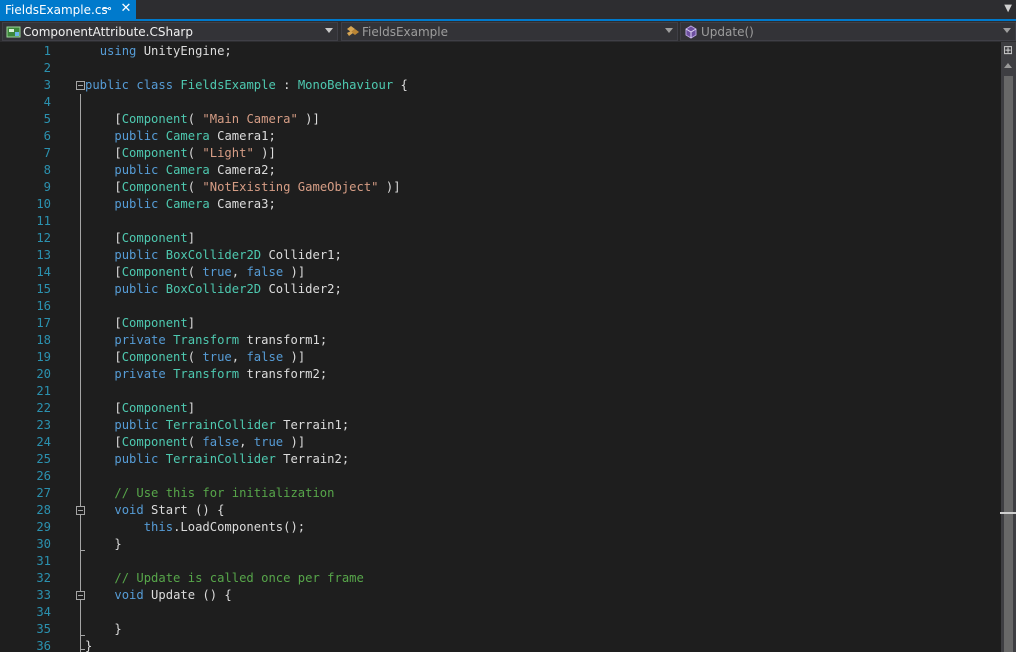  What do you see at coordinates (500, 645) in the screenshot?
I see `code-line: 36}` at bounding box center [500, 645].